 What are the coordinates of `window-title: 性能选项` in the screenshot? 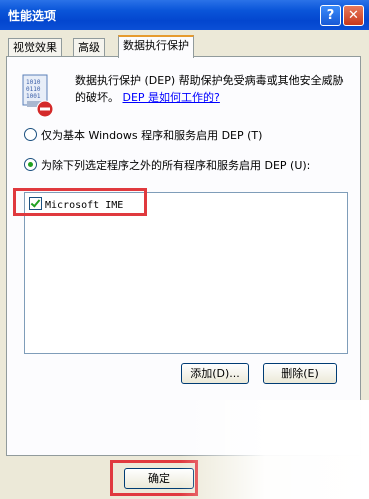 It's located at (32, 16).